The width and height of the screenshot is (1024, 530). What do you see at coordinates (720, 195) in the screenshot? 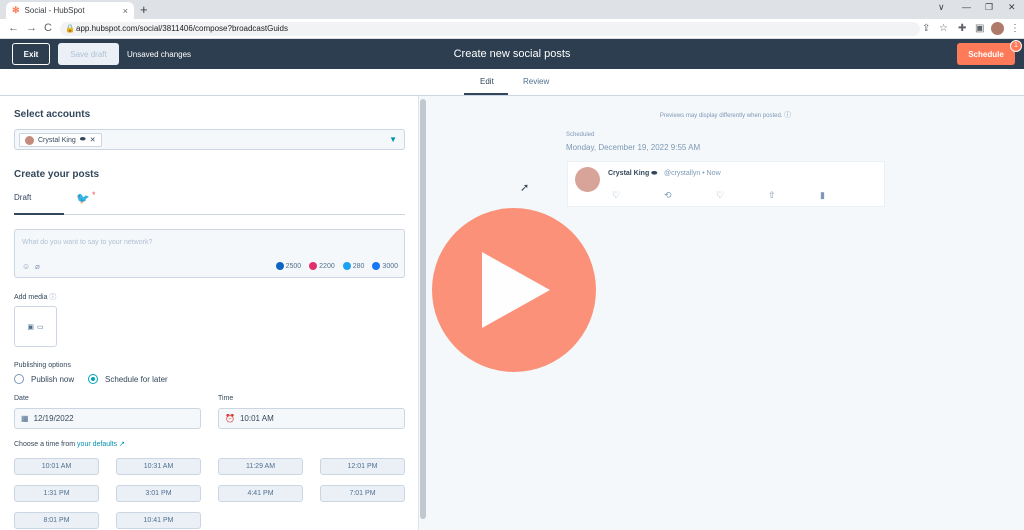
I see `like-icon: ♡` at bounding box center [720, 195].